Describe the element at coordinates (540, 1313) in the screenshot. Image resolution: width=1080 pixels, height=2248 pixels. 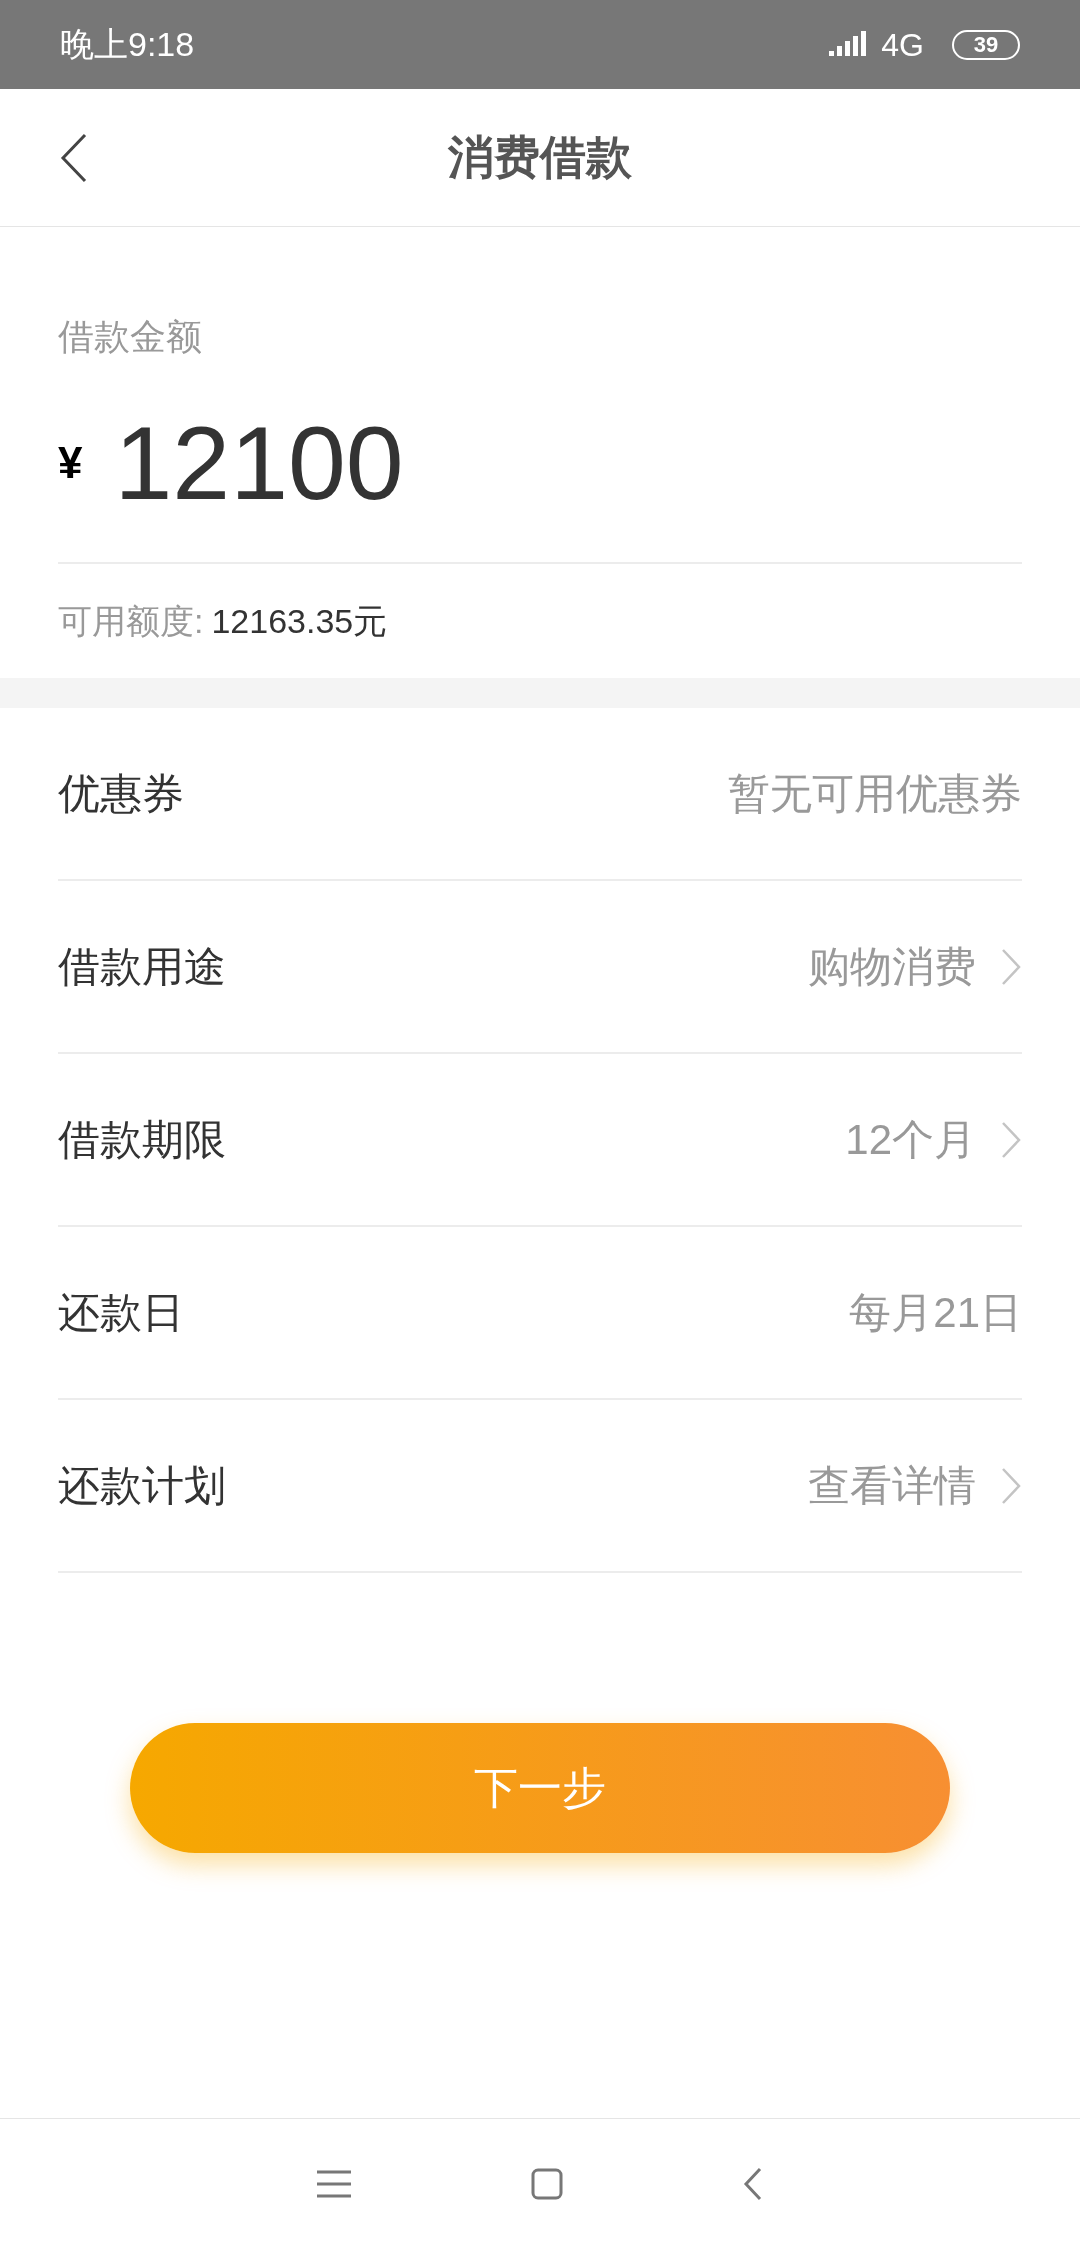
I see `form-row: 还款日 每月21日` at that location.